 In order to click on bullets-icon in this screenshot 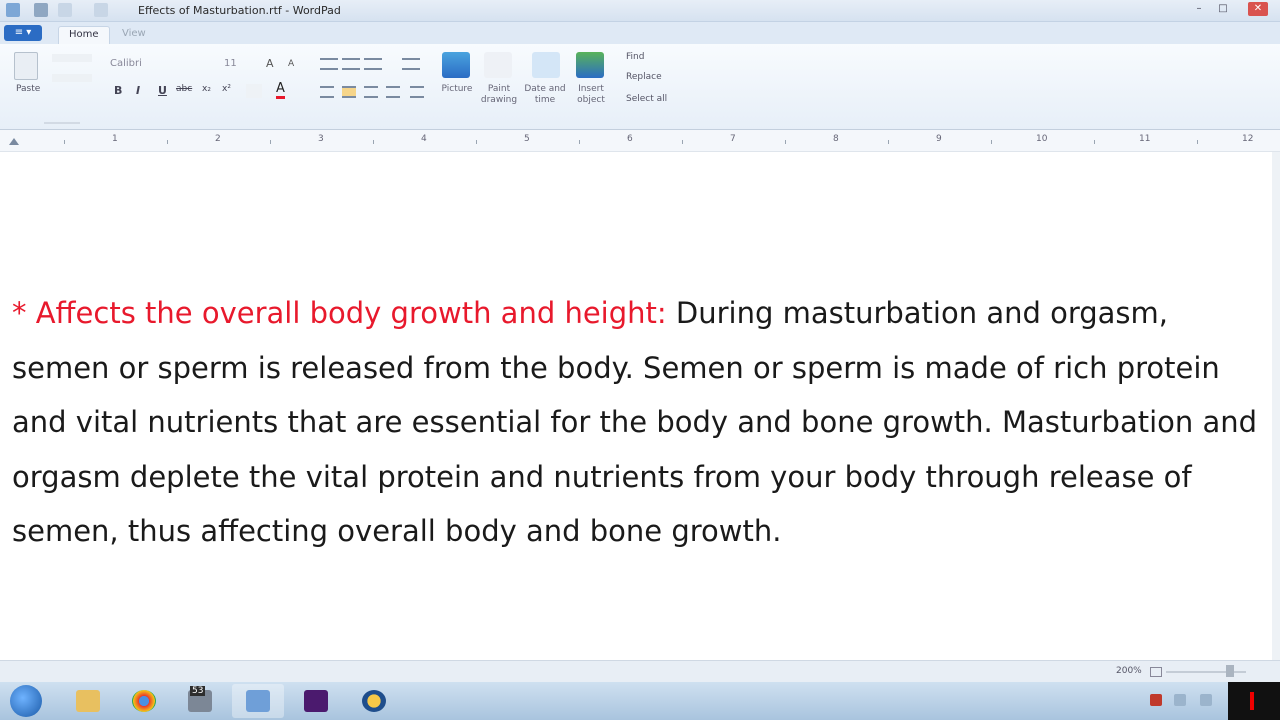, I will do `click(373, 64)`.